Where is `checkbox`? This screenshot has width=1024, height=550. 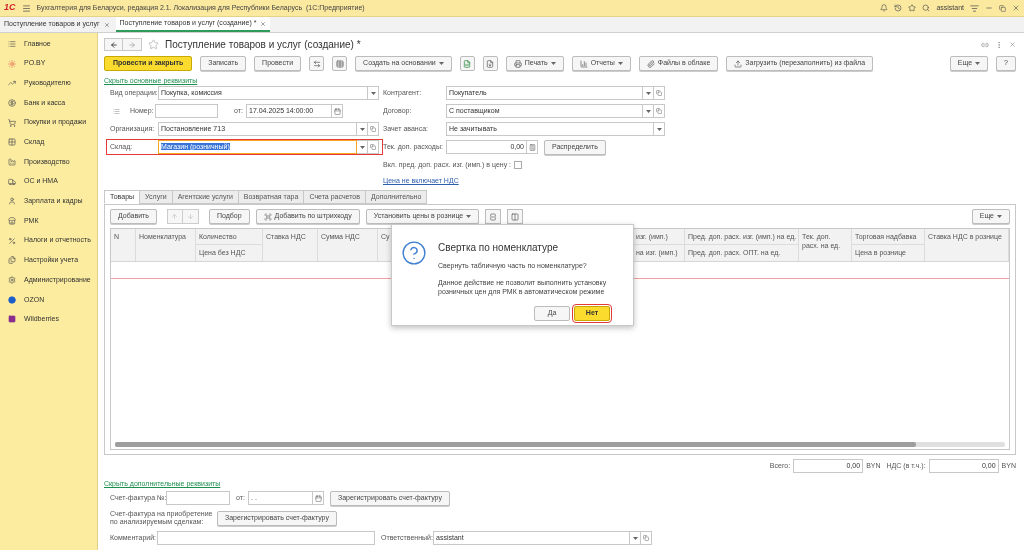
checkbox is located at coordinates (518, 165).